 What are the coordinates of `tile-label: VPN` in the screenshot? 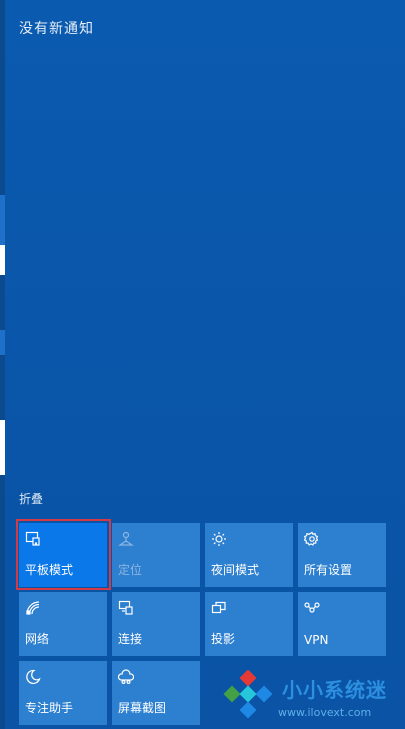 It's located at (316, 640).